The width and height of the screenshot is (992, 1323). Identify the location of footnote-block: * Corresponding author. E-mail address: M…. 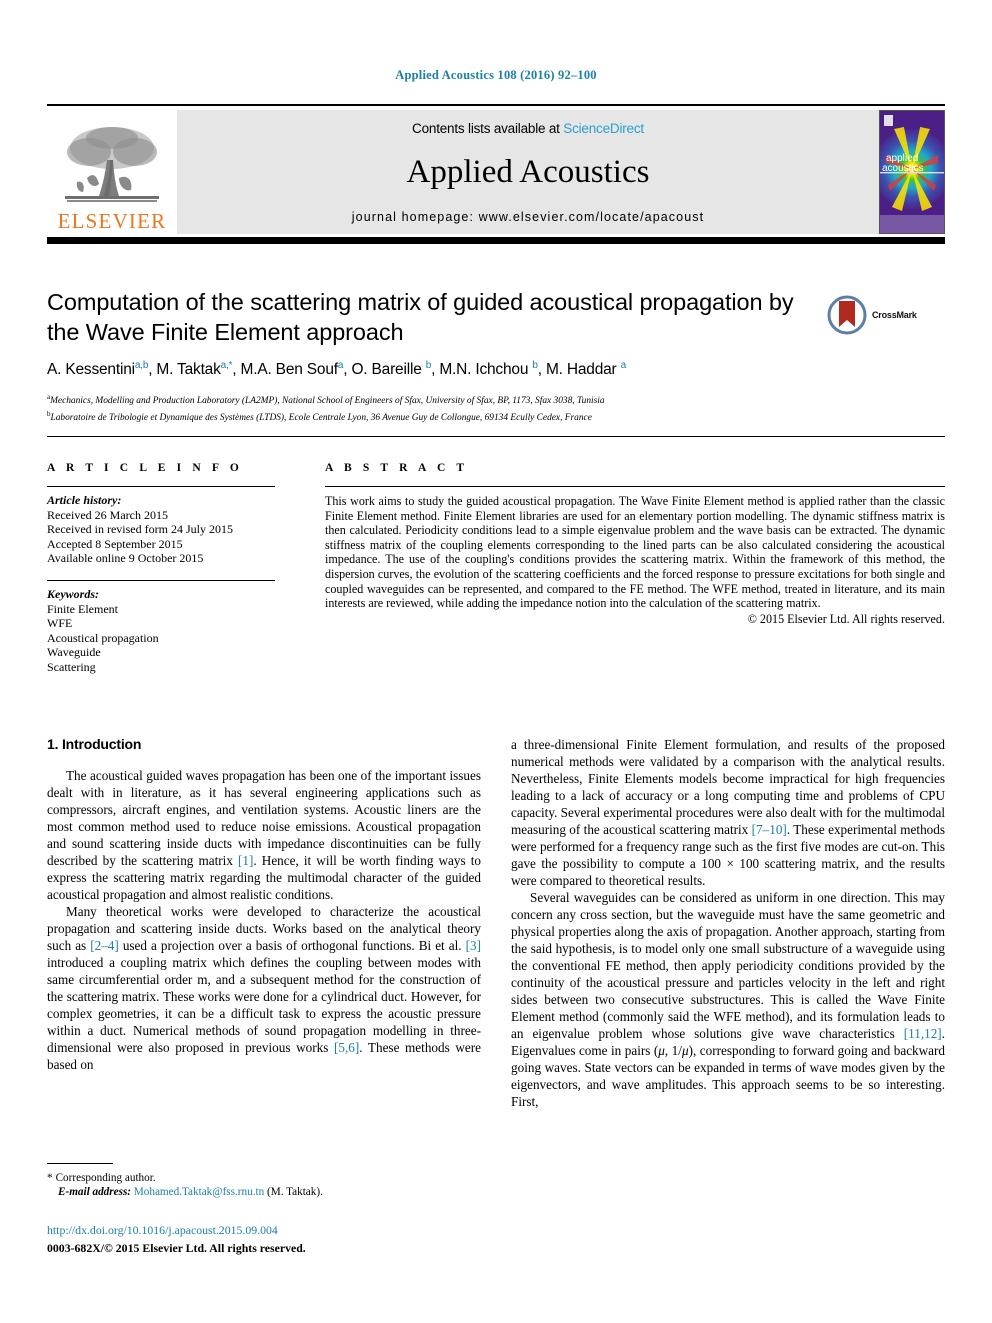
(264, 1185).